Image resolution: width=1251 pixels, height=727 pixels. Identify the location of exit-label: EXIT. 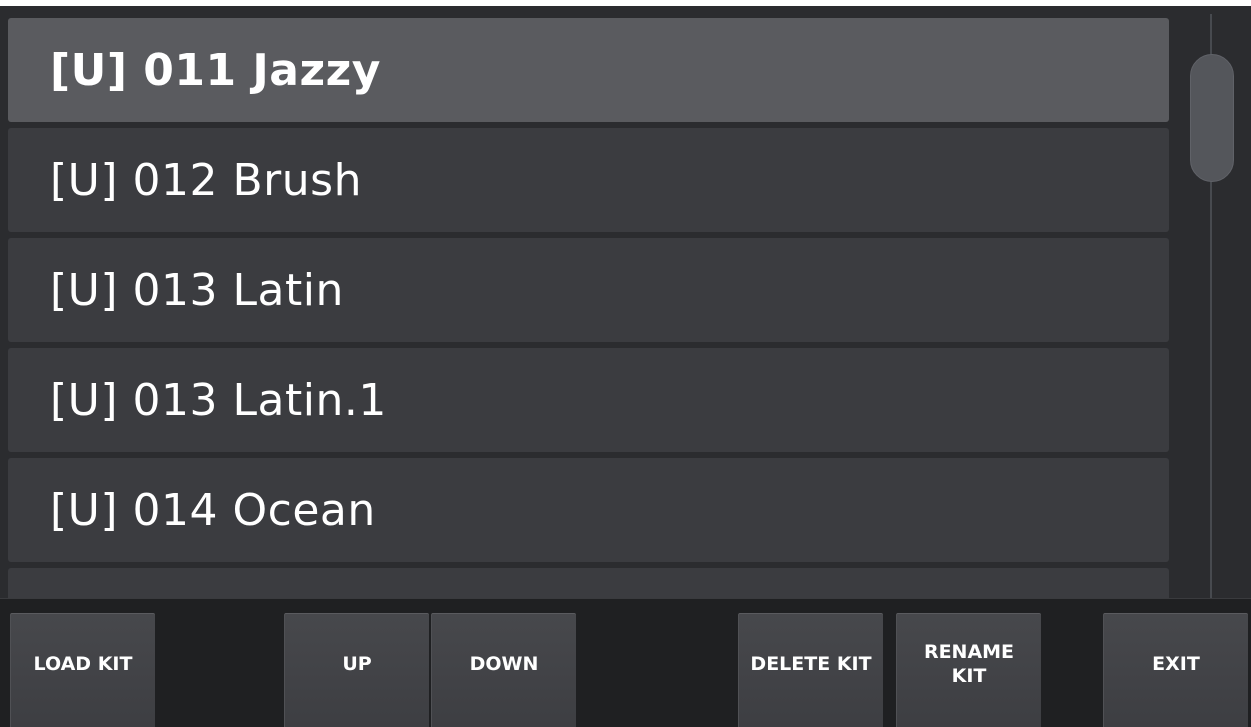
(1176, 663).